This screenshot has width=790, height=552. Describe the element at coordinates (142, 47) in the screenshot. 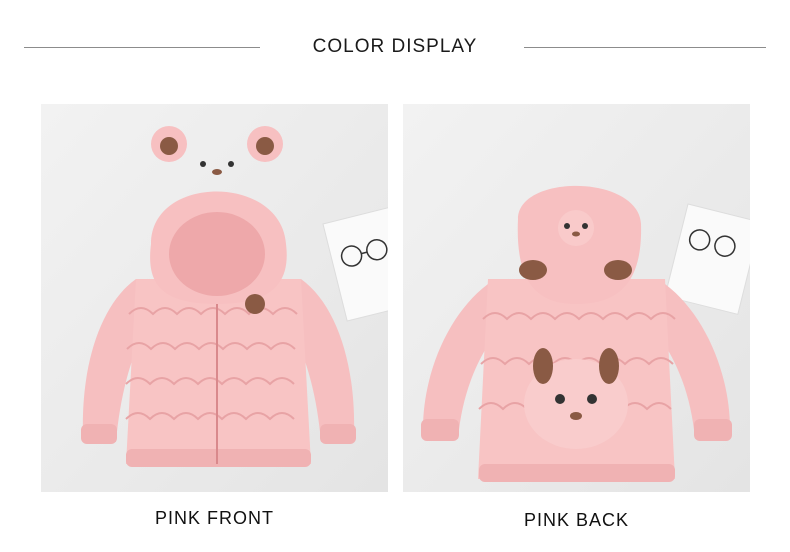

I see `header-divider-left` at that location.